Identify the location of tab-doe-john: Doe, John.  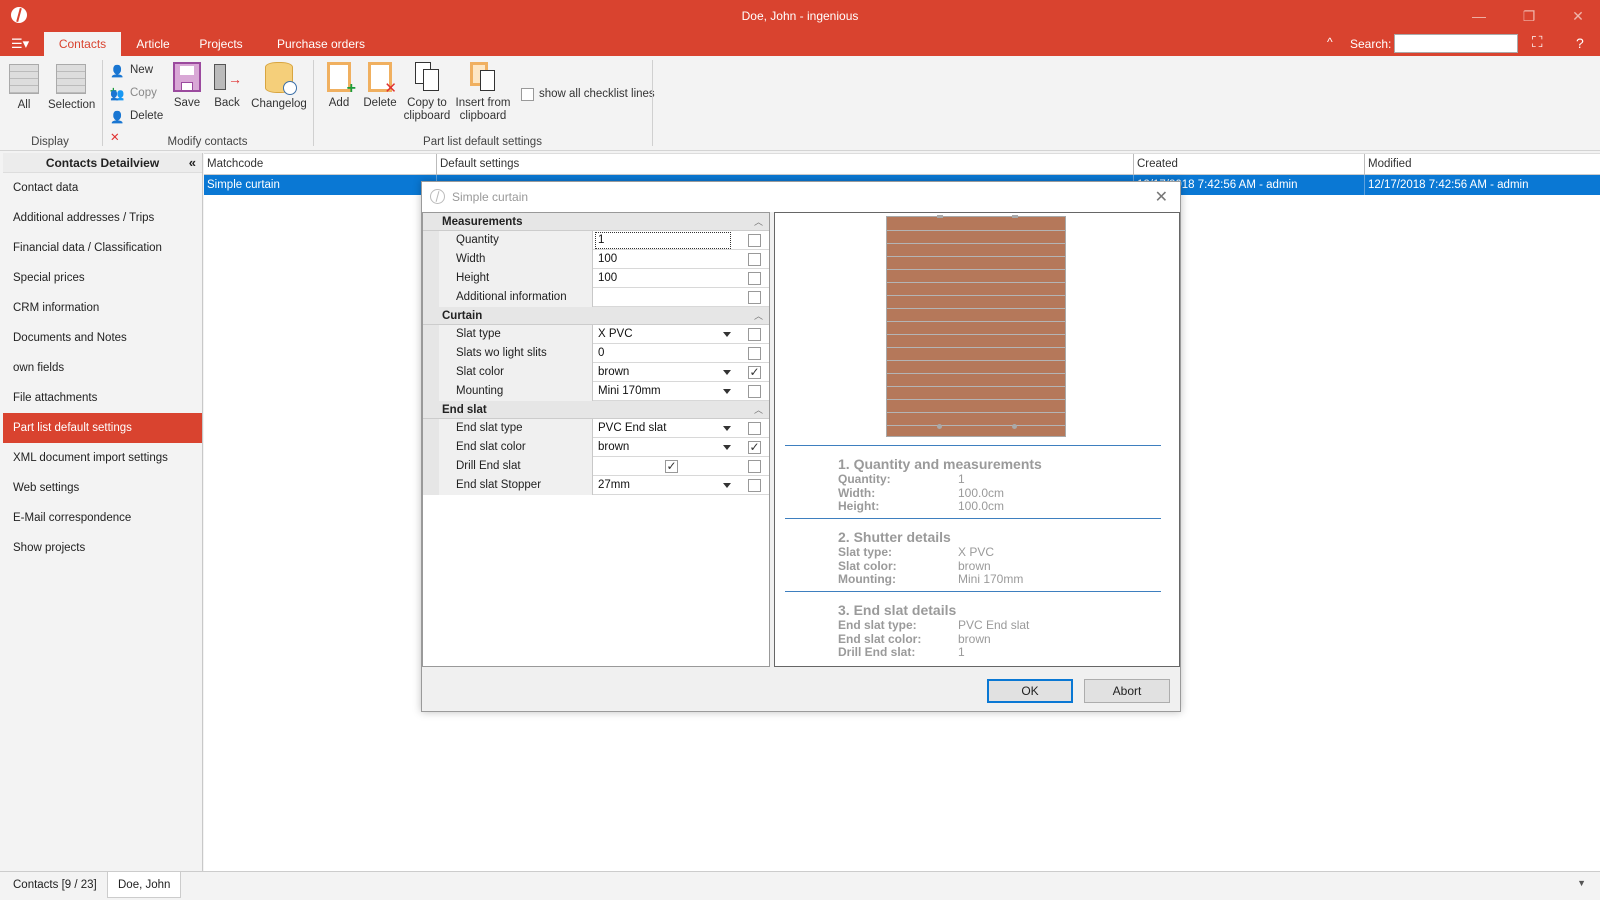
(144, 885).